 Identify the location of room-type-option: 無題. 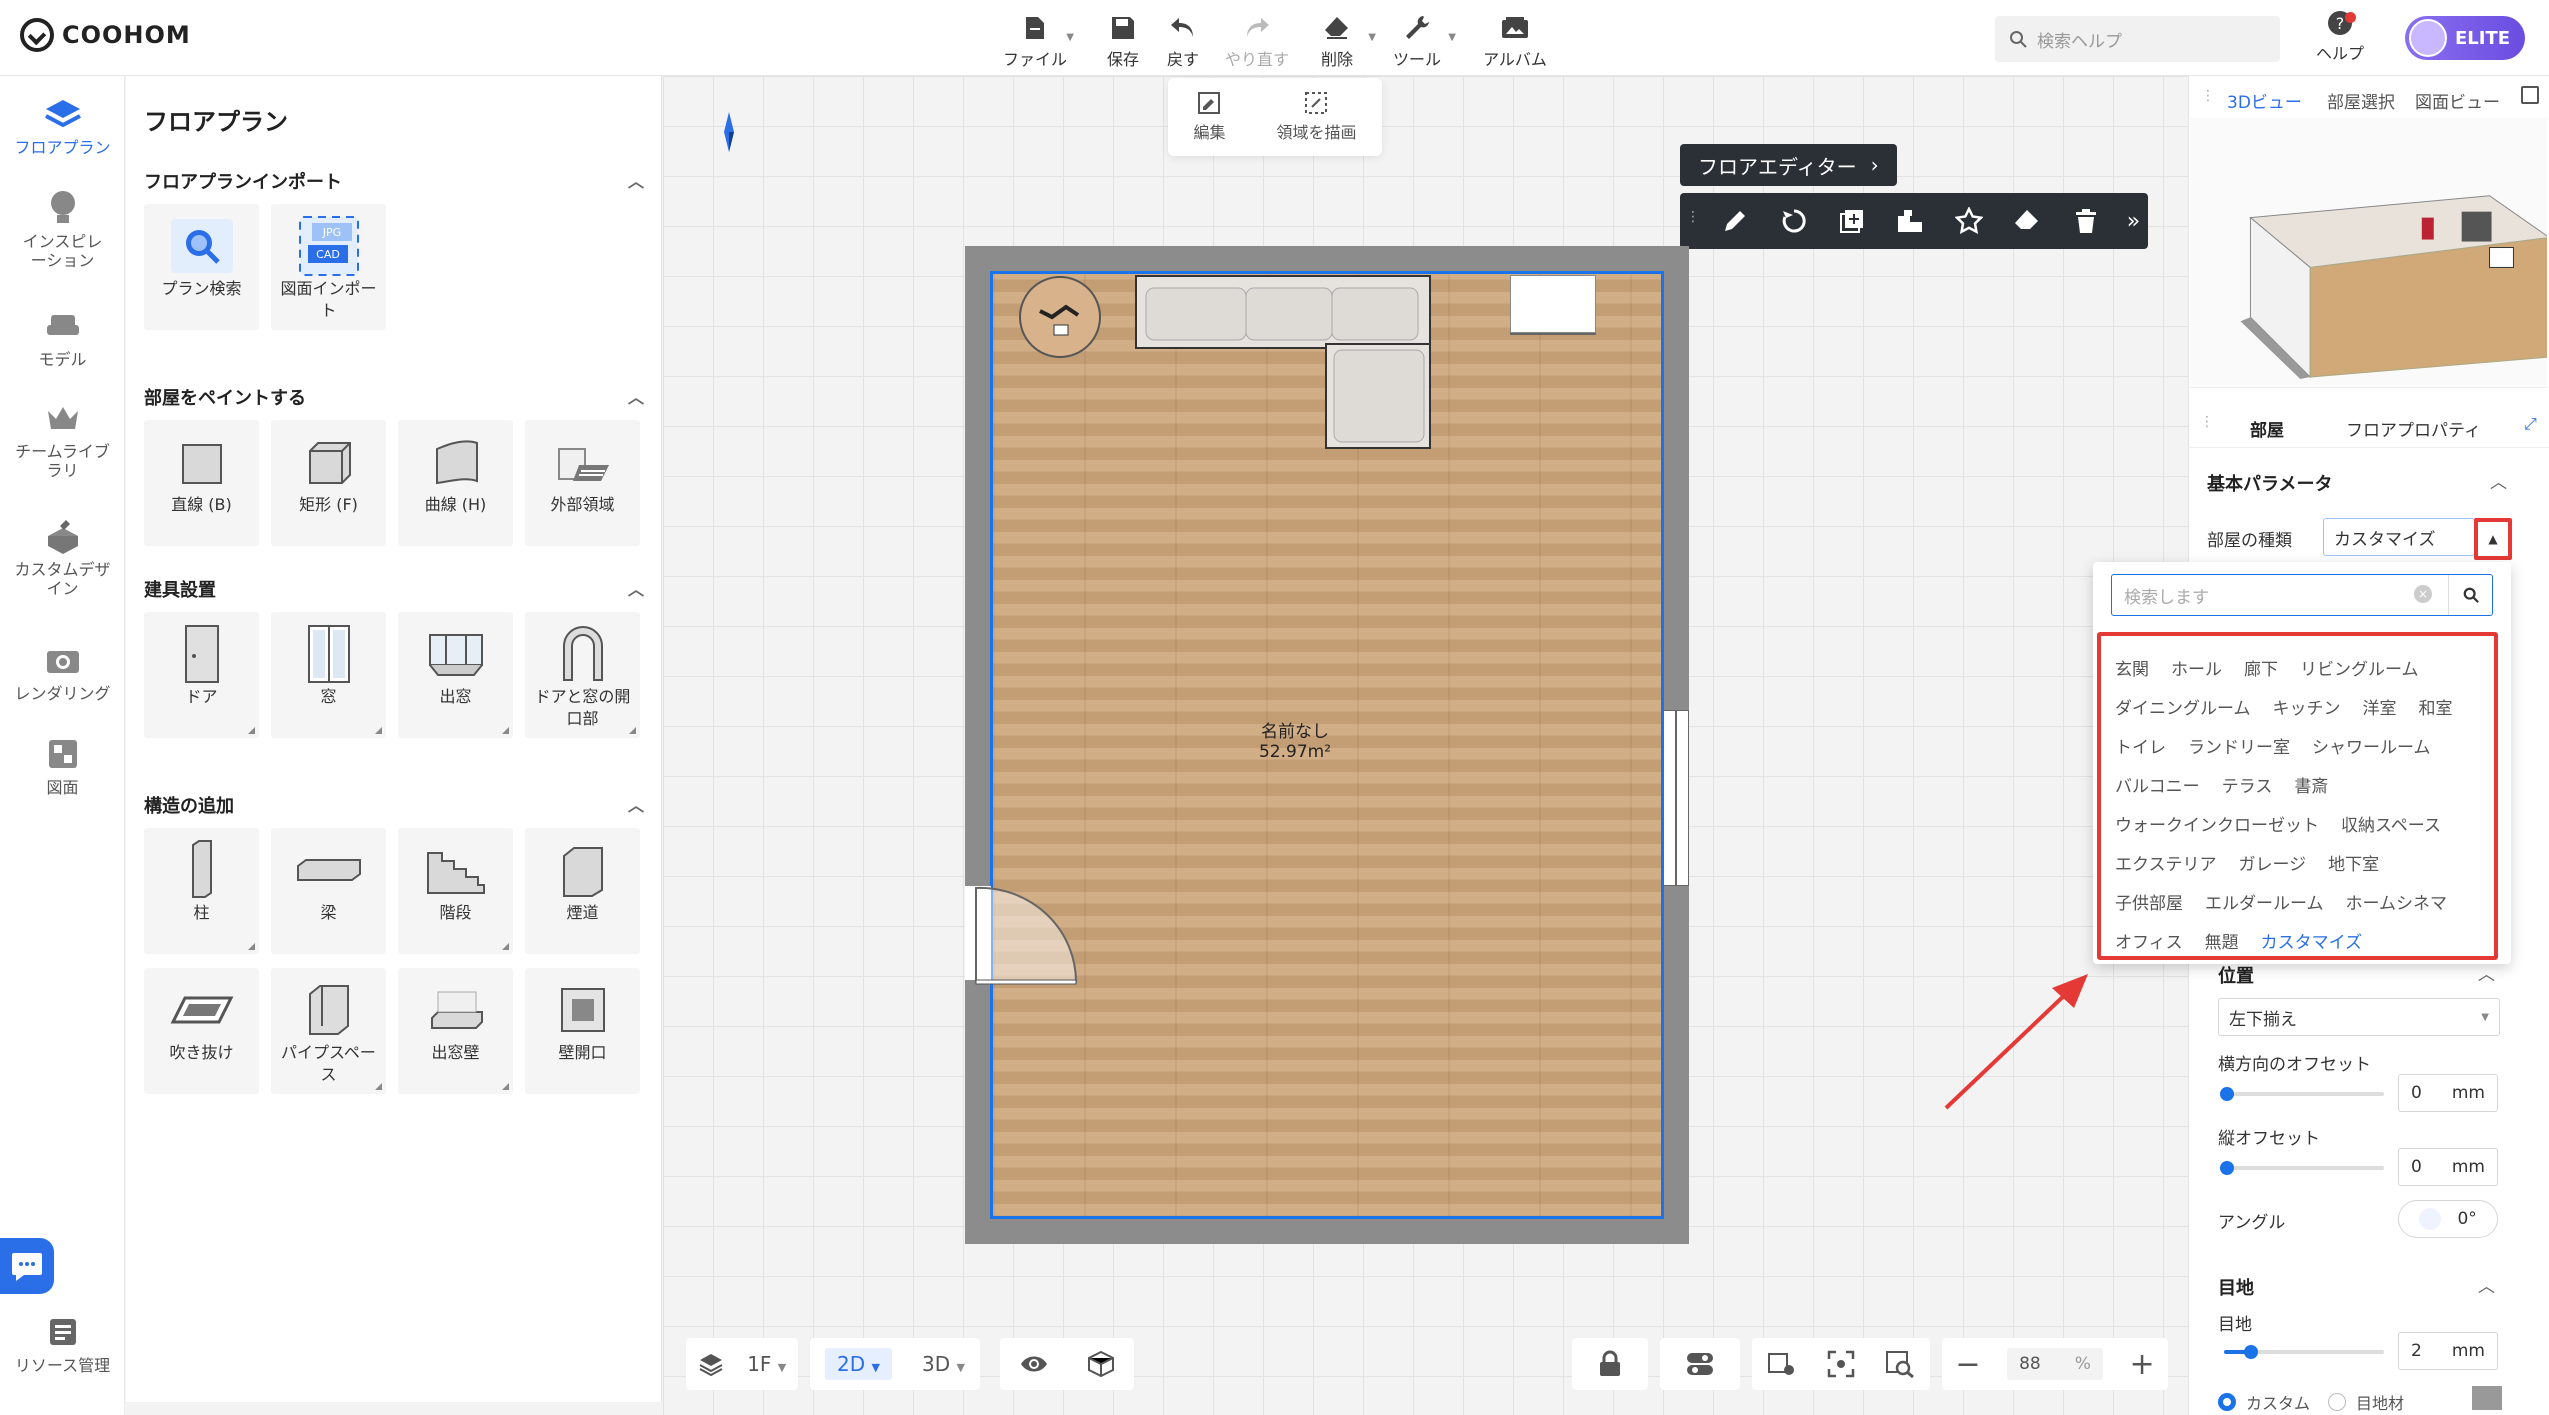
(2222, 940).